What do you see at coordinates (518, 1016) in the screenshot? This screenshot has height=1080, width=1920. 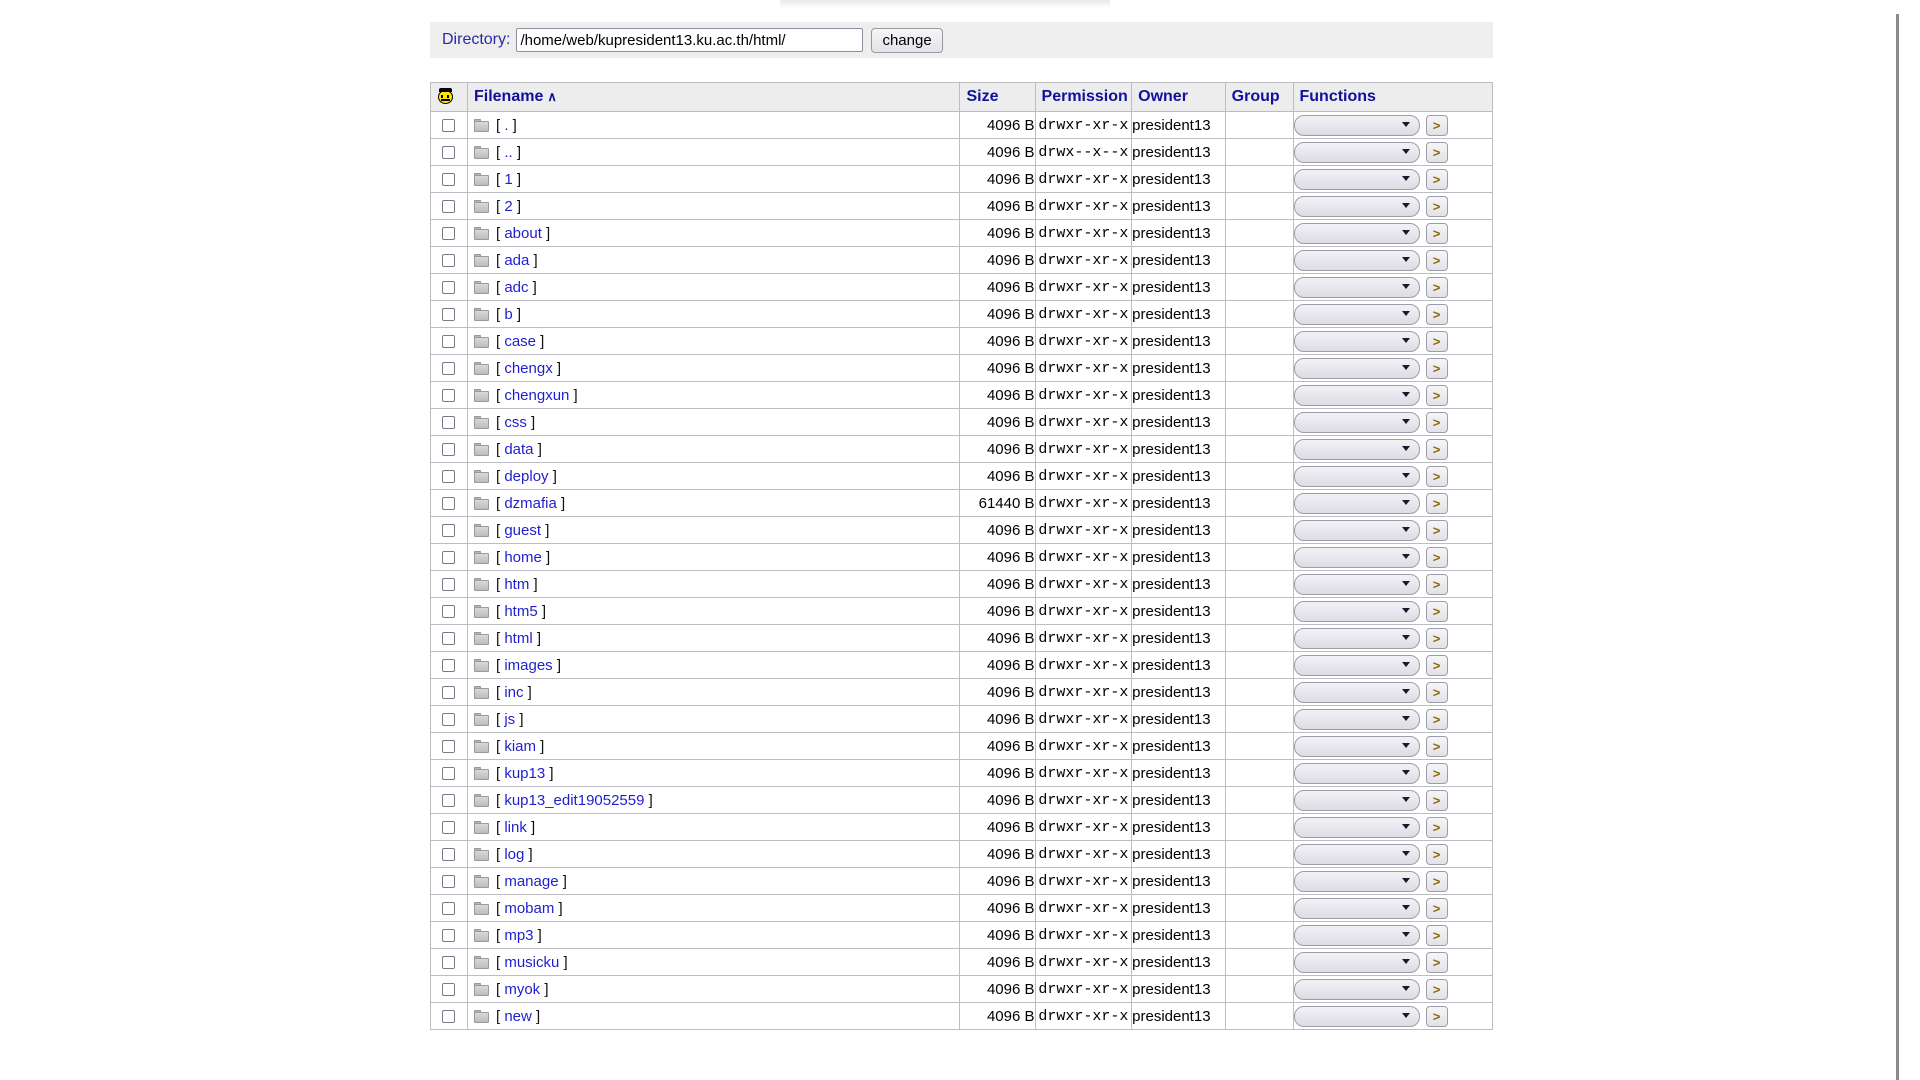 I see `filename-link: new` at bounding box center [518, 1016].